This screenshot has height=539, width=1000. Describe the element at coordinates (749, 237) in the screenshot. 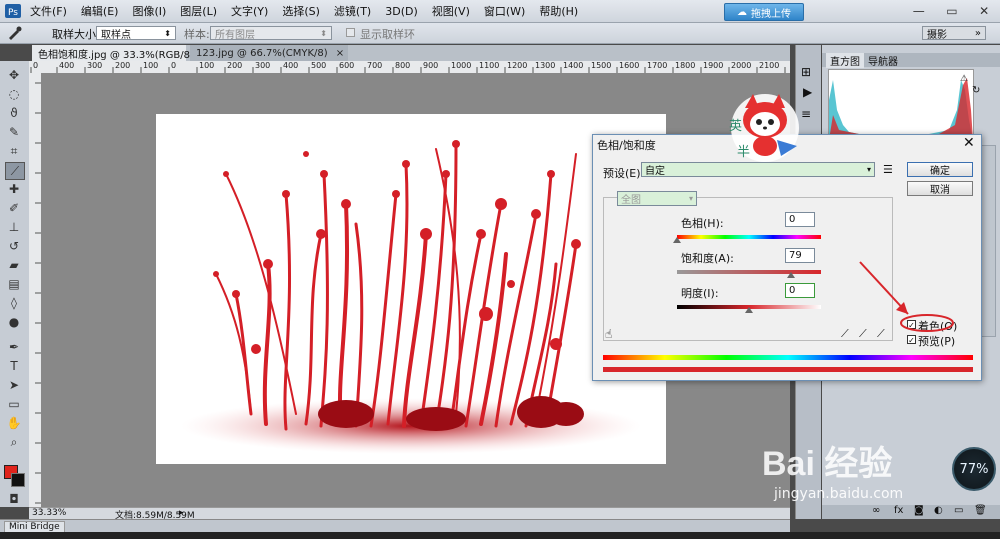

I see `hue-slider-track` at that location.